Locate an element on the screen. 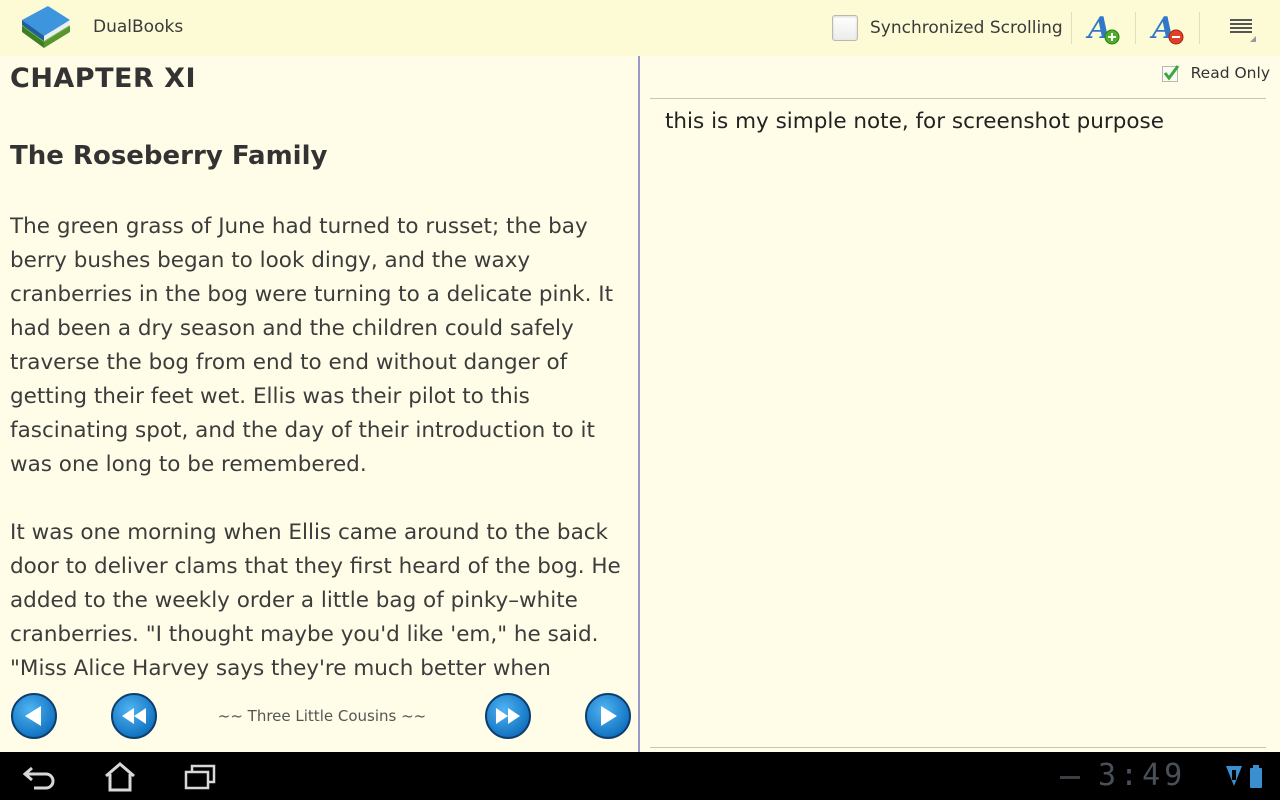 The image size is (1280, 800). signal-icon is located at coordinates (1234, 779).